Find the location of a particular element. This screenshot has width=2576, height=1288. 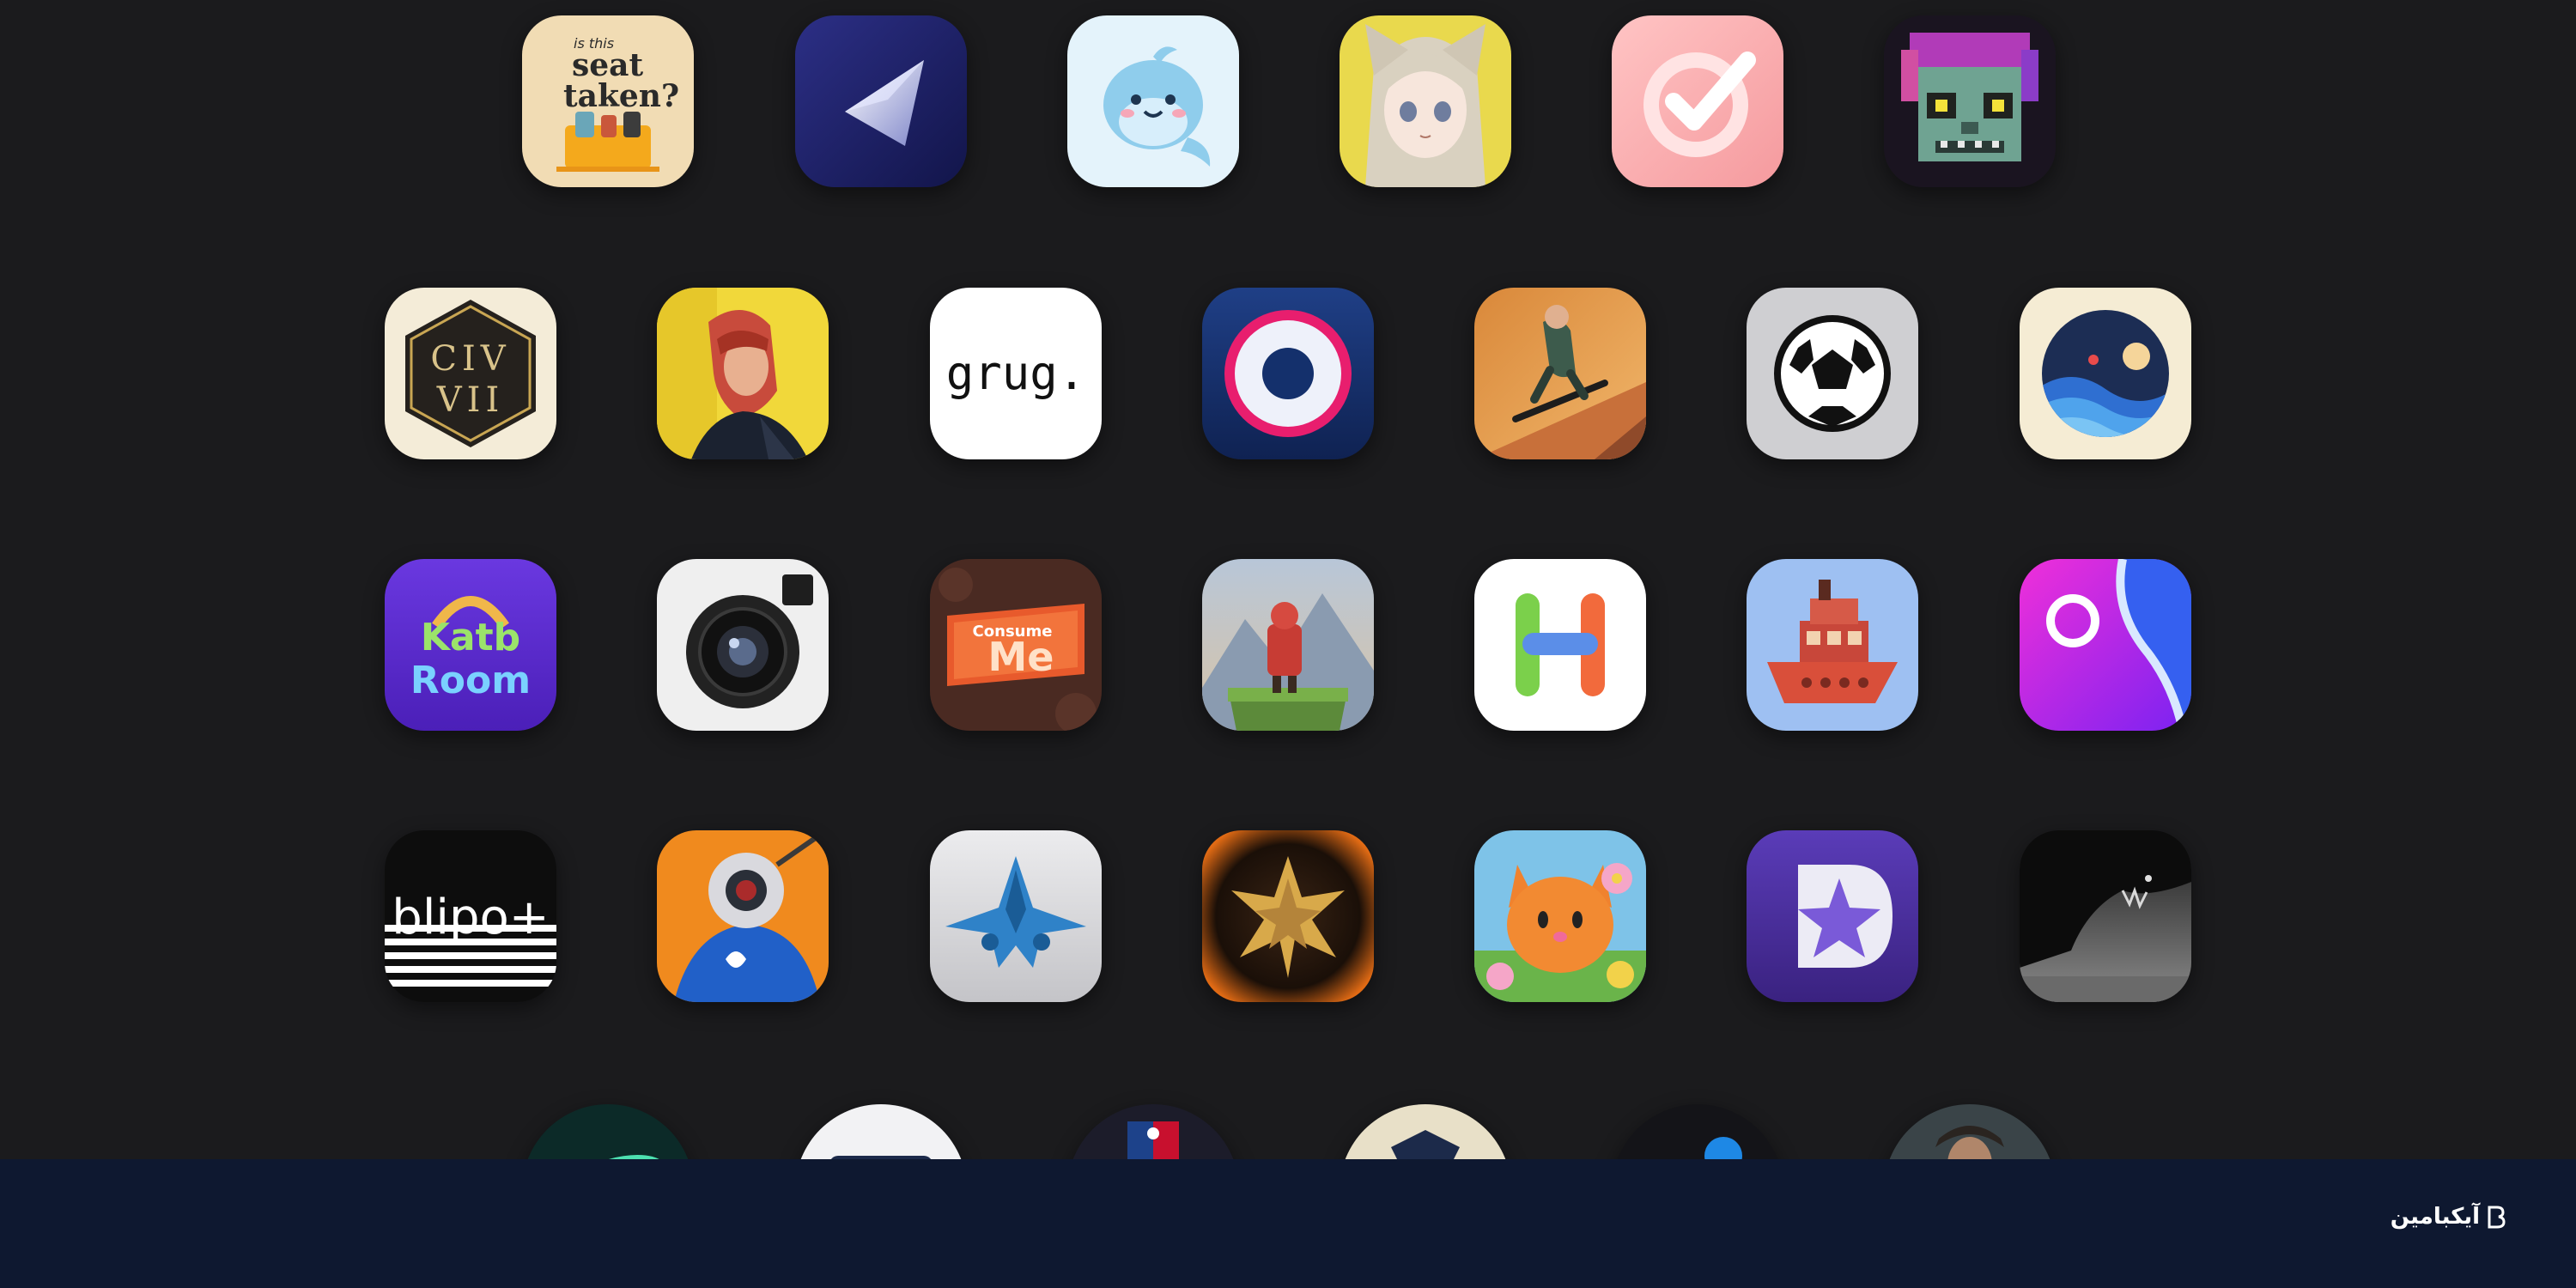

golden-star-crystal-icon is located at coordinates (1288, 916).